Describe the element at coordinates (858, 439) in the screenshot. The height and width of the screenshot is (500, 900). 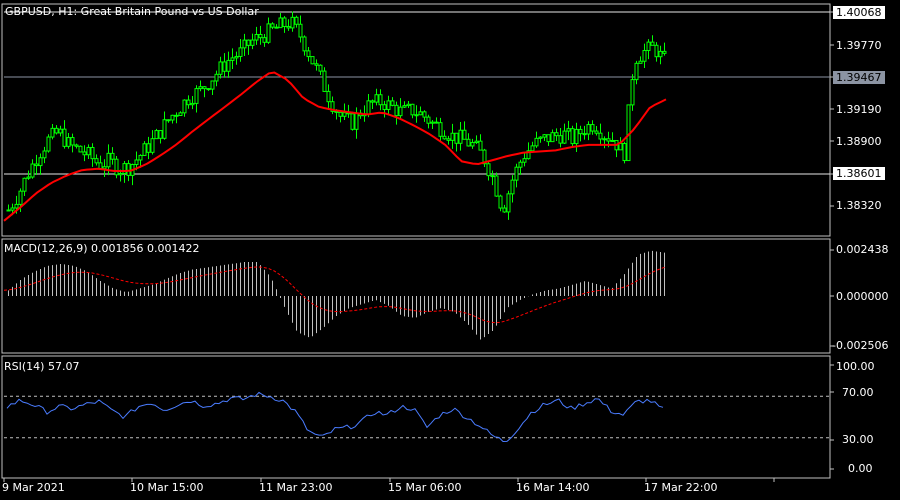
I see `rsi-axis-tick: 30.00` at that location.